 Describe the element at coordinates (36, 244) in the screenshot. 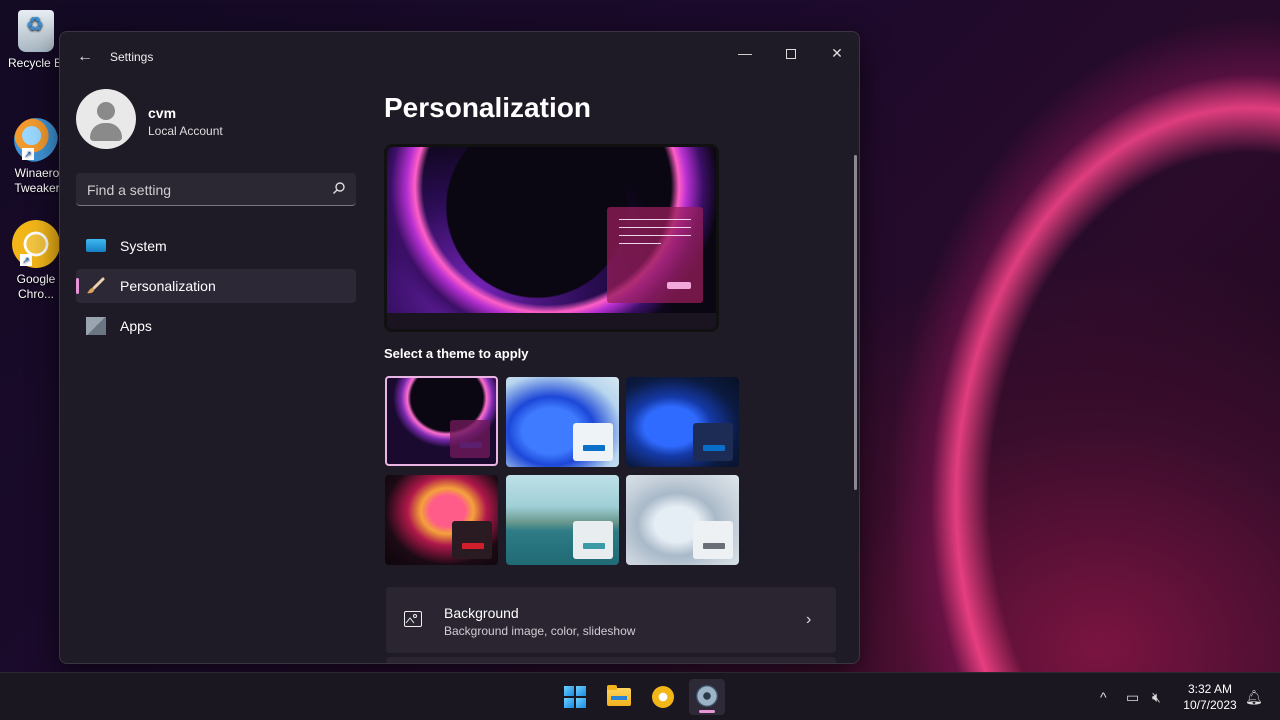

I see `chrome-icon: ↗` at that location.